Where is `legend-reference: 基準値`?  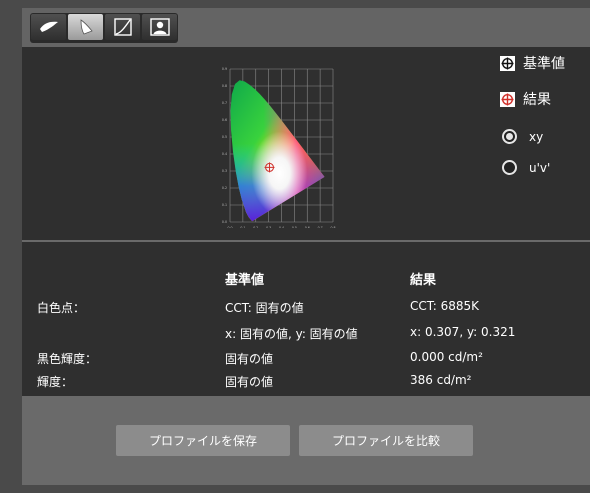 legend-reference: 基準値 is located at coordinates (532, 63).